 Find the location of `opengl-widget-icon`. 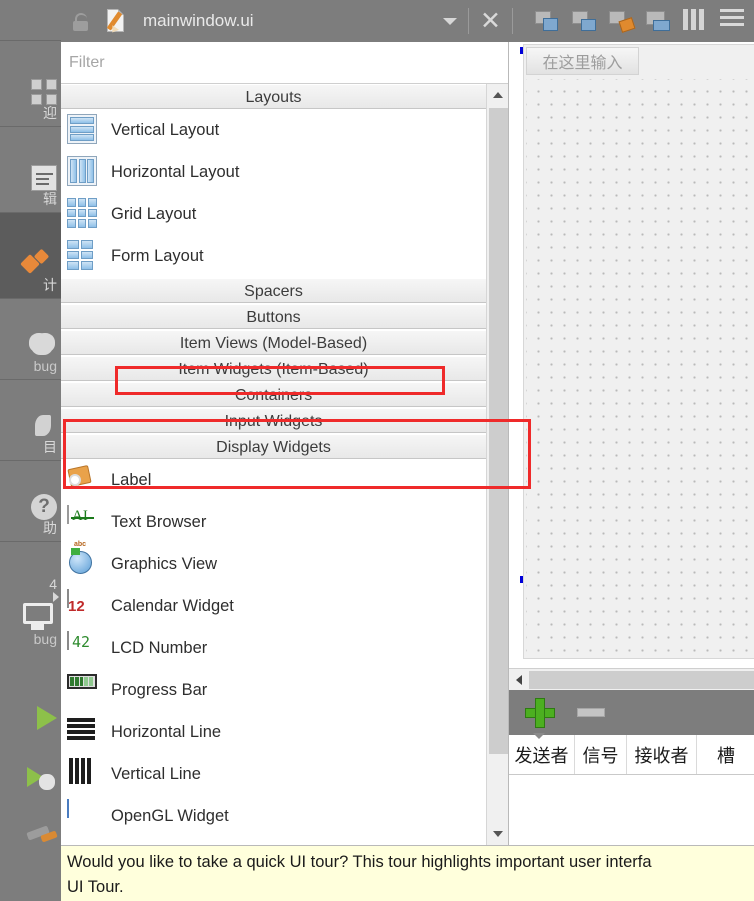

opengl-widget-icon is located at coordinates (83, 815).